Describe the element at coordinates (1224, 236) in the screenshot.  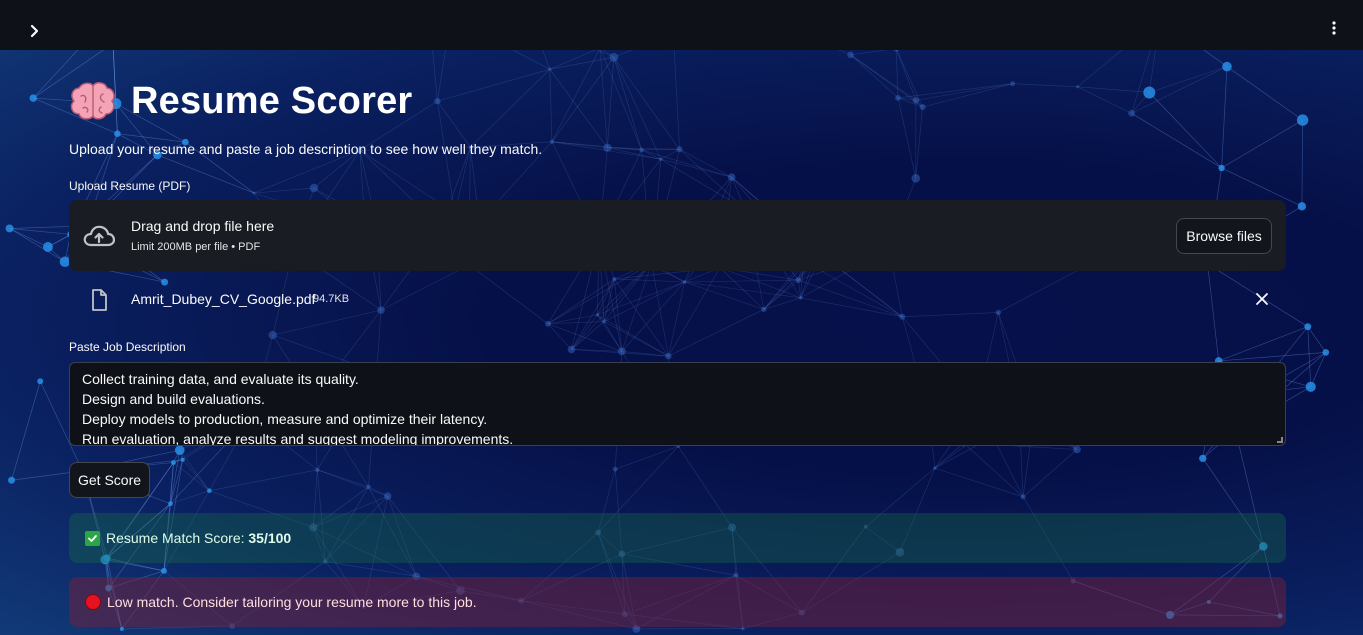
I see `browse-files-button: Browse files` at that location.